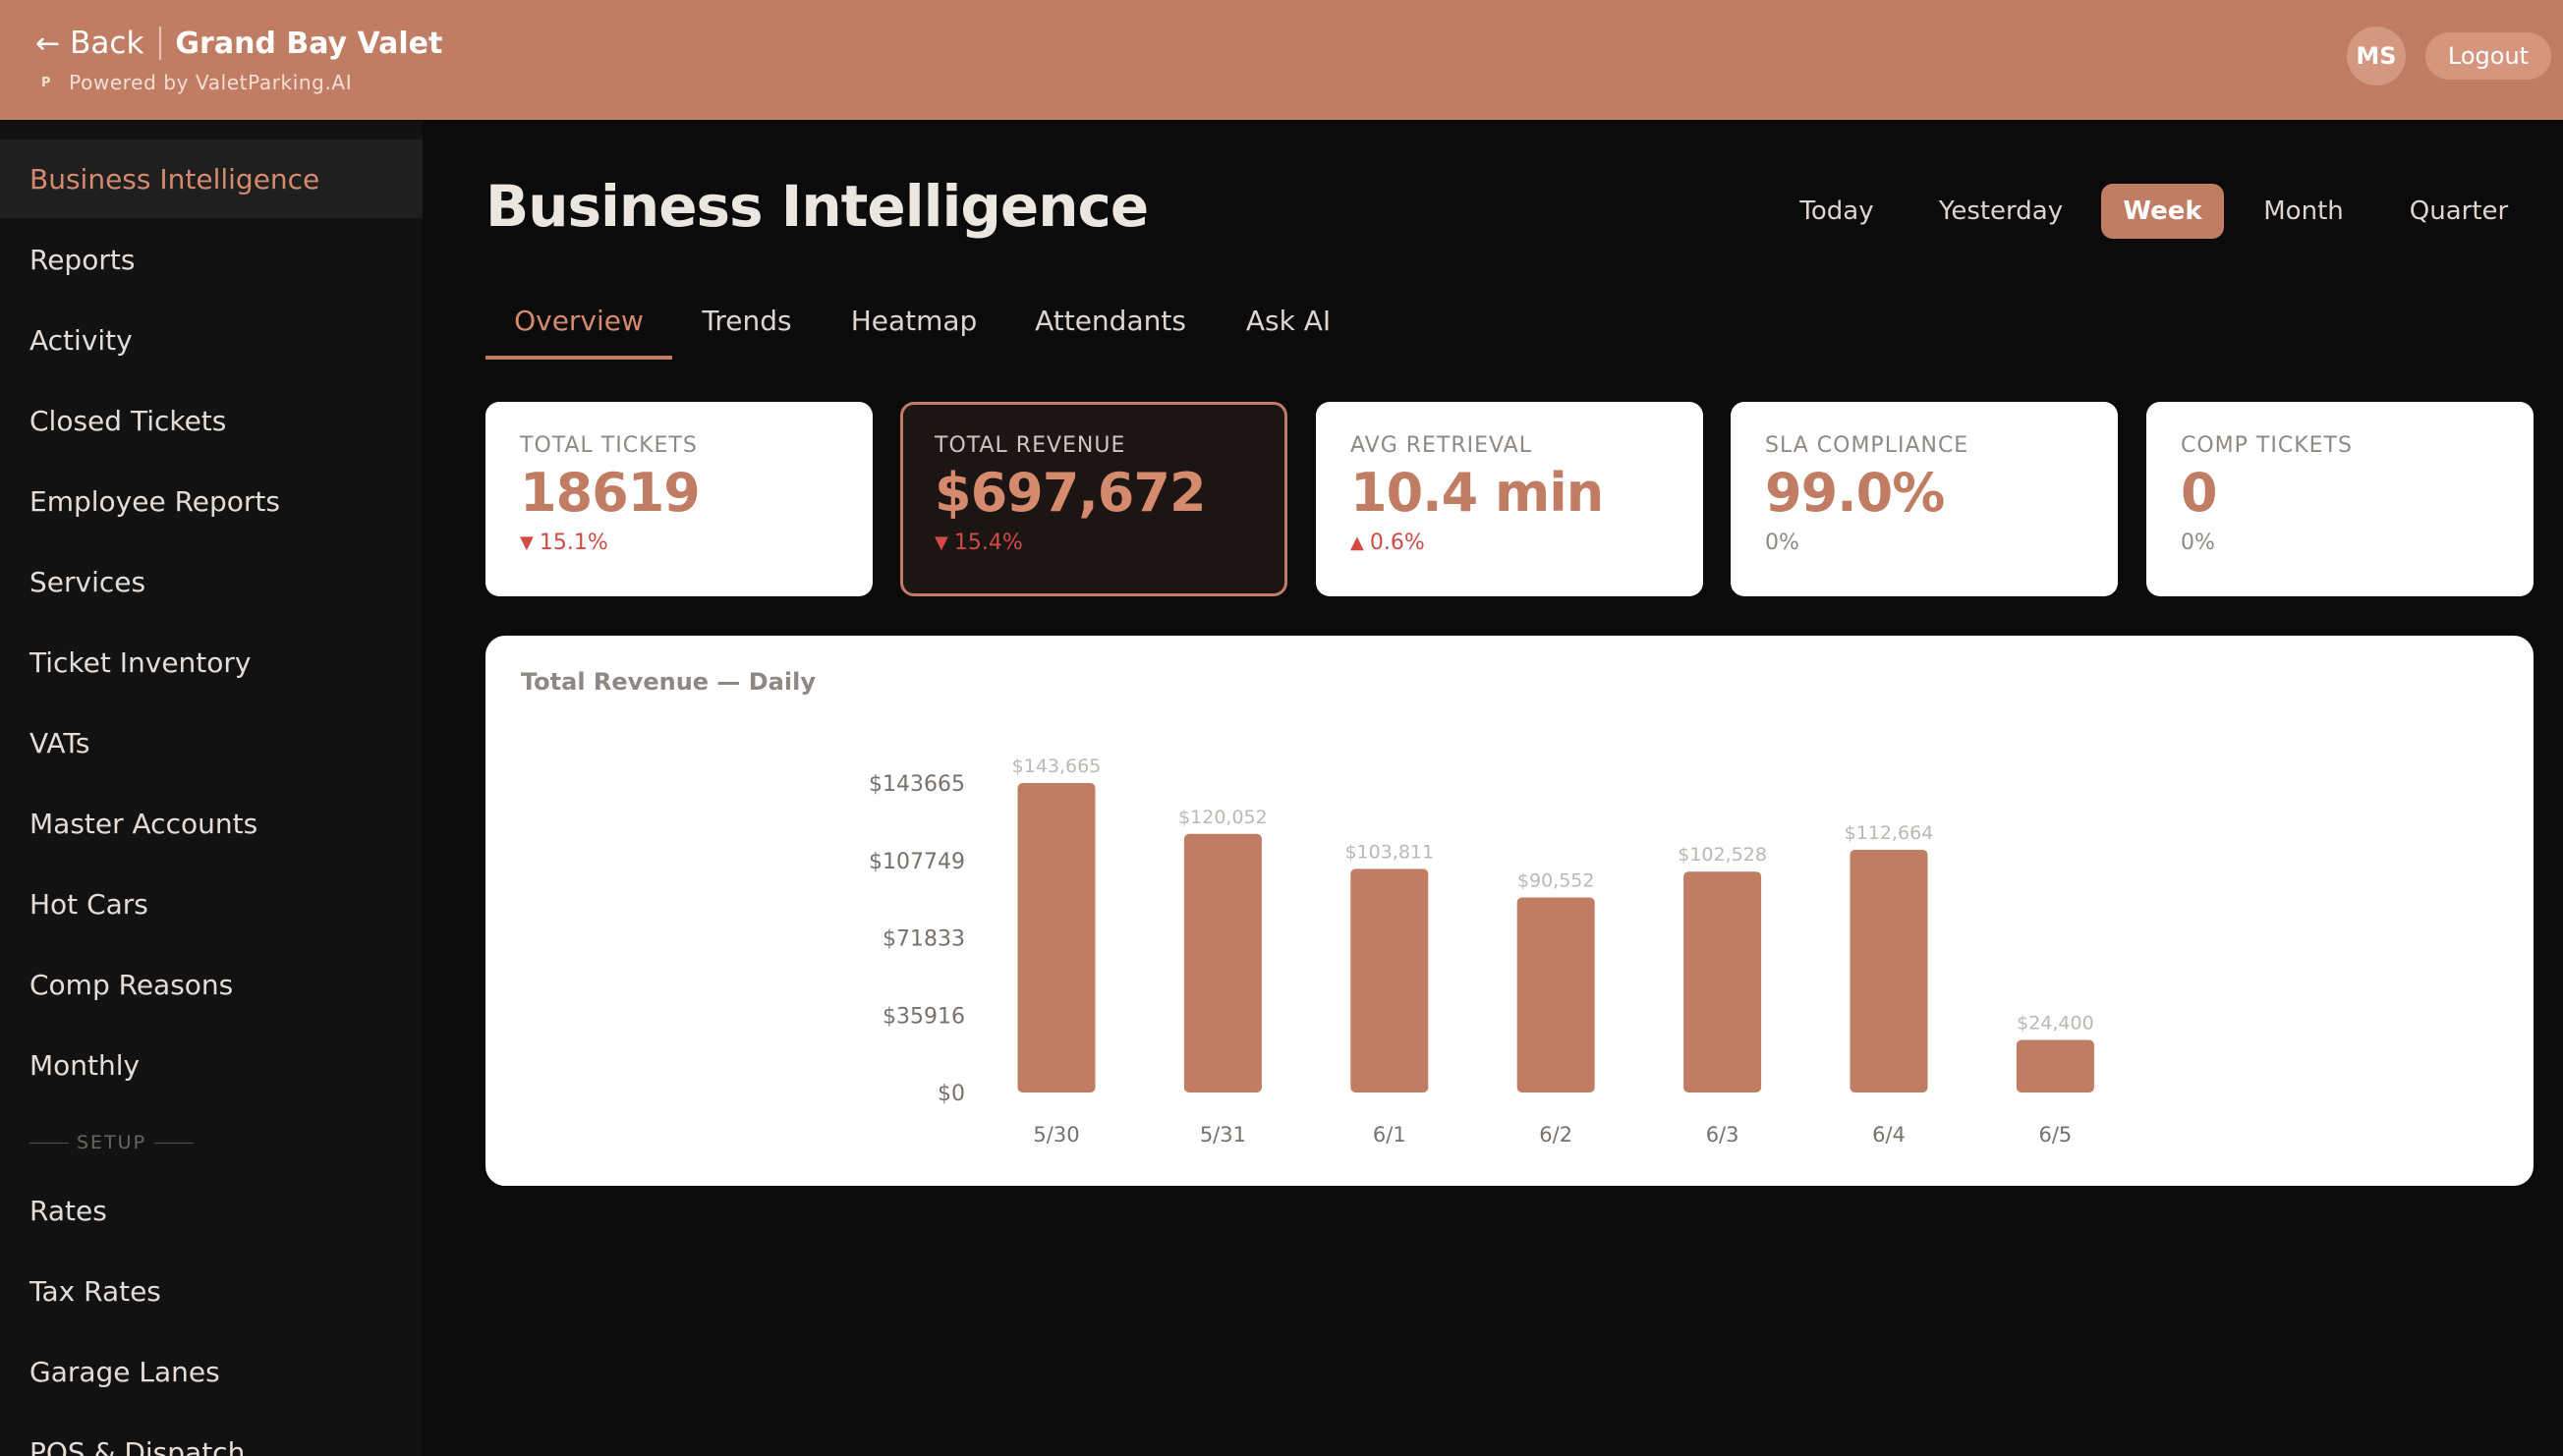 The width and height of the screenshot is (2563, 1456). Describe the element at coordinates (143, 823) in the screenshot. I see `sidebar-item-label: Master Accounts` at that location.